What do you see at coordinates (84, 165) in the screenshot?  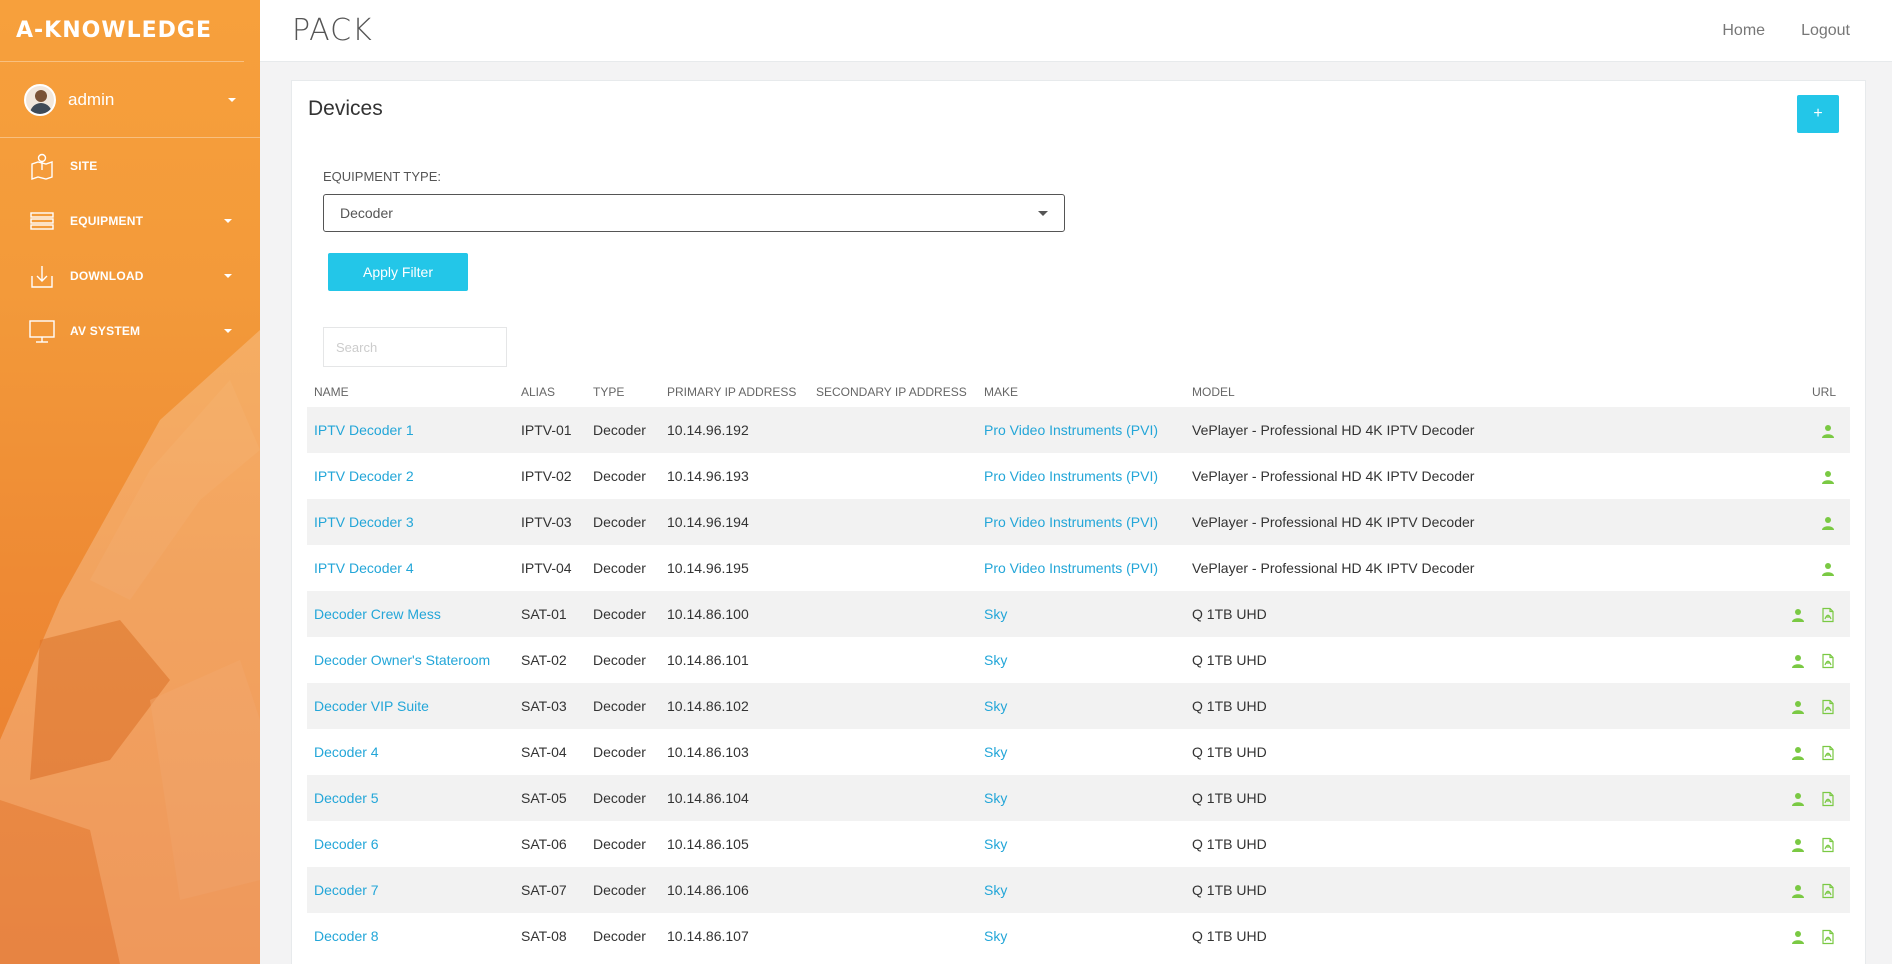 I see `sidebar-item-label: SITE` at bounding box center [84, 165].